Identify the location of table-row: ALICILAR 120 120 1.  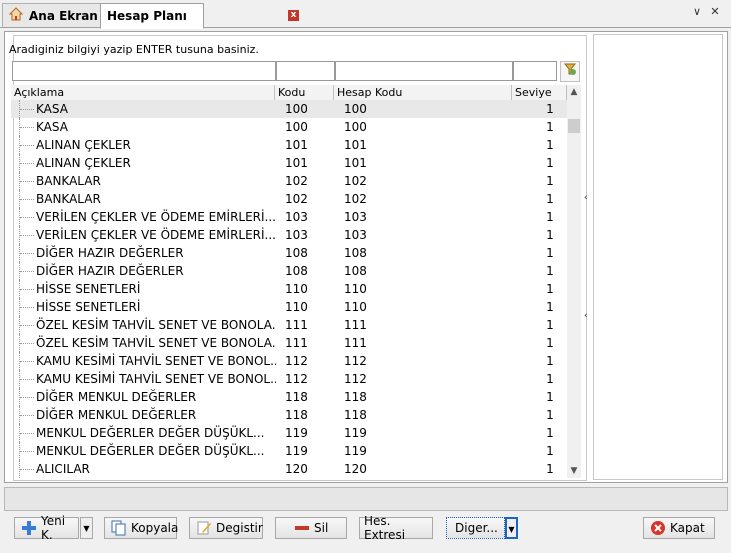
(289, 469).